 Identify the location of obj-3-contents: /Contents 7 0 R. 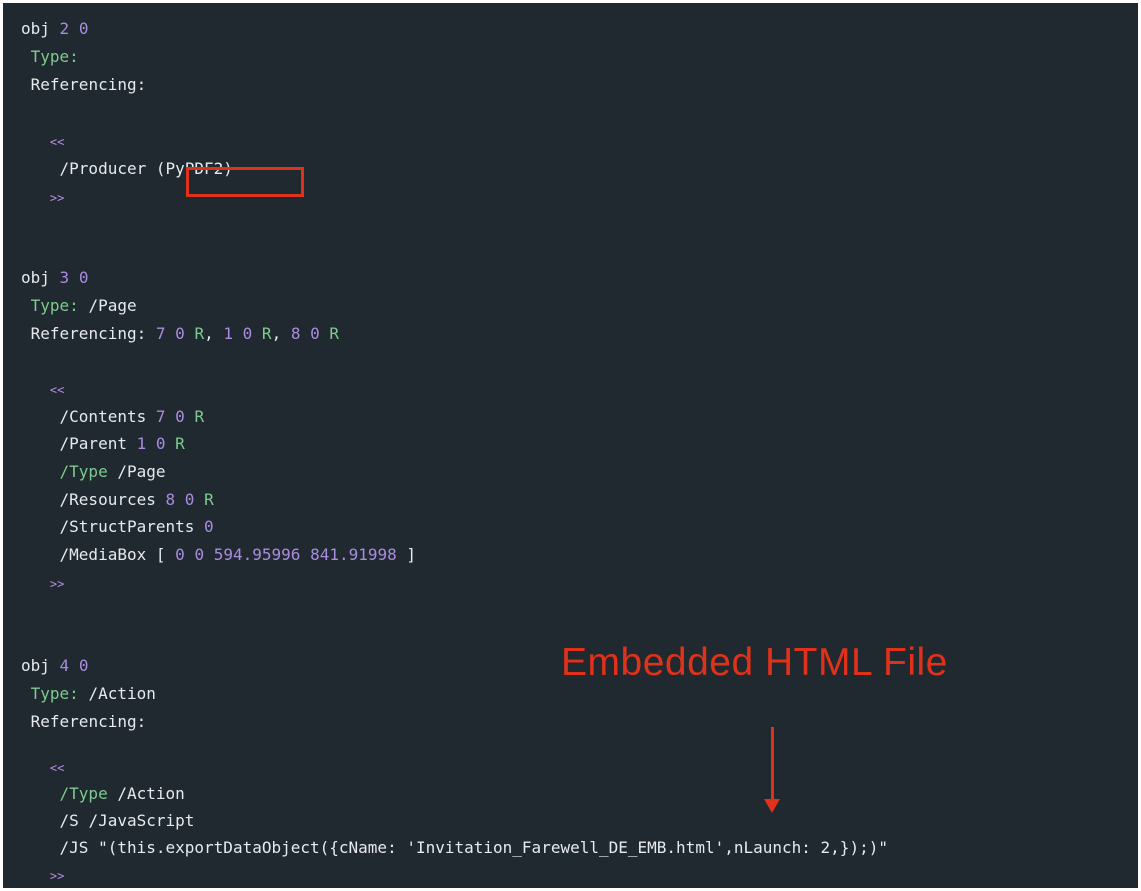
(132, 416).